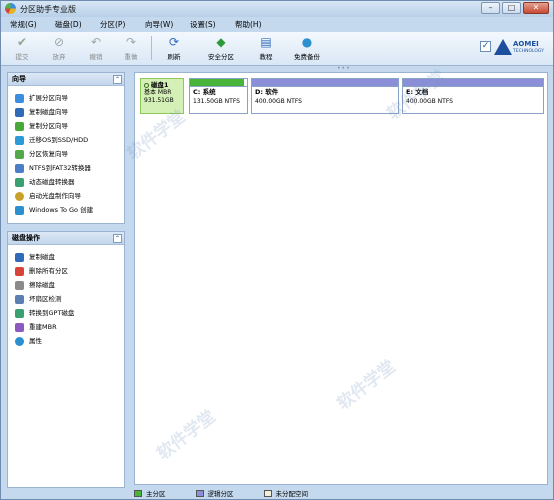 Image resolution: width=554 pixels, height=500 pixels. What do you see at coordinates (167, 24) in the screenshot?
I see `menu-wizard: 向导(W)` at bounding box center [167, 24].